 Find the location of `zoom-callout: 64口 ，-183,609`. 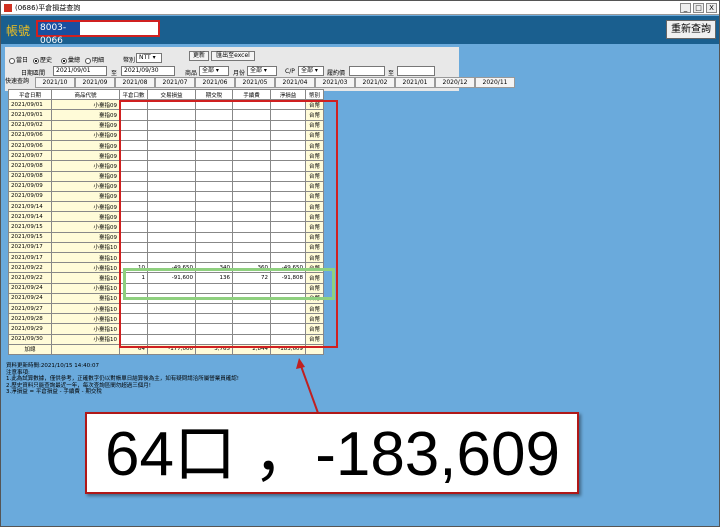

zoom-callout: 64口 ，-183,609 is located at coordinates (332, 453).